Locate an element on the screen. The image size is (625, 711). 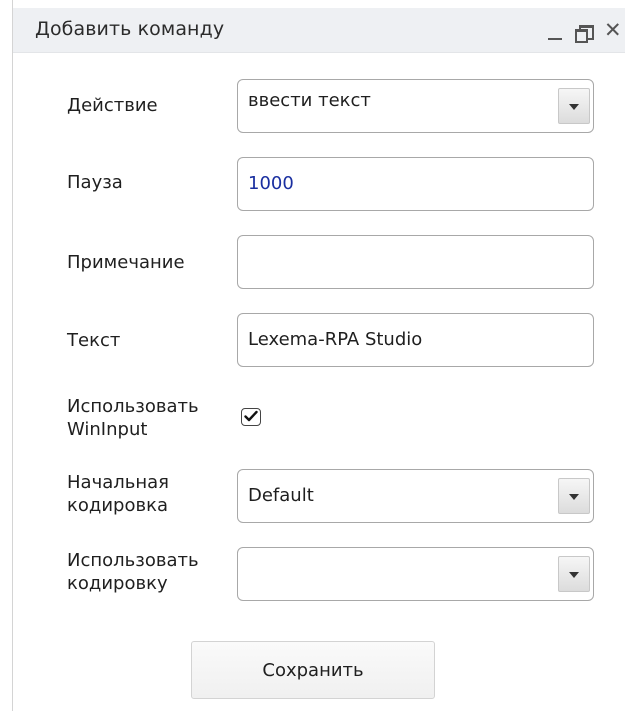
action-select: ввести текст is located at coordinates (415, 106).